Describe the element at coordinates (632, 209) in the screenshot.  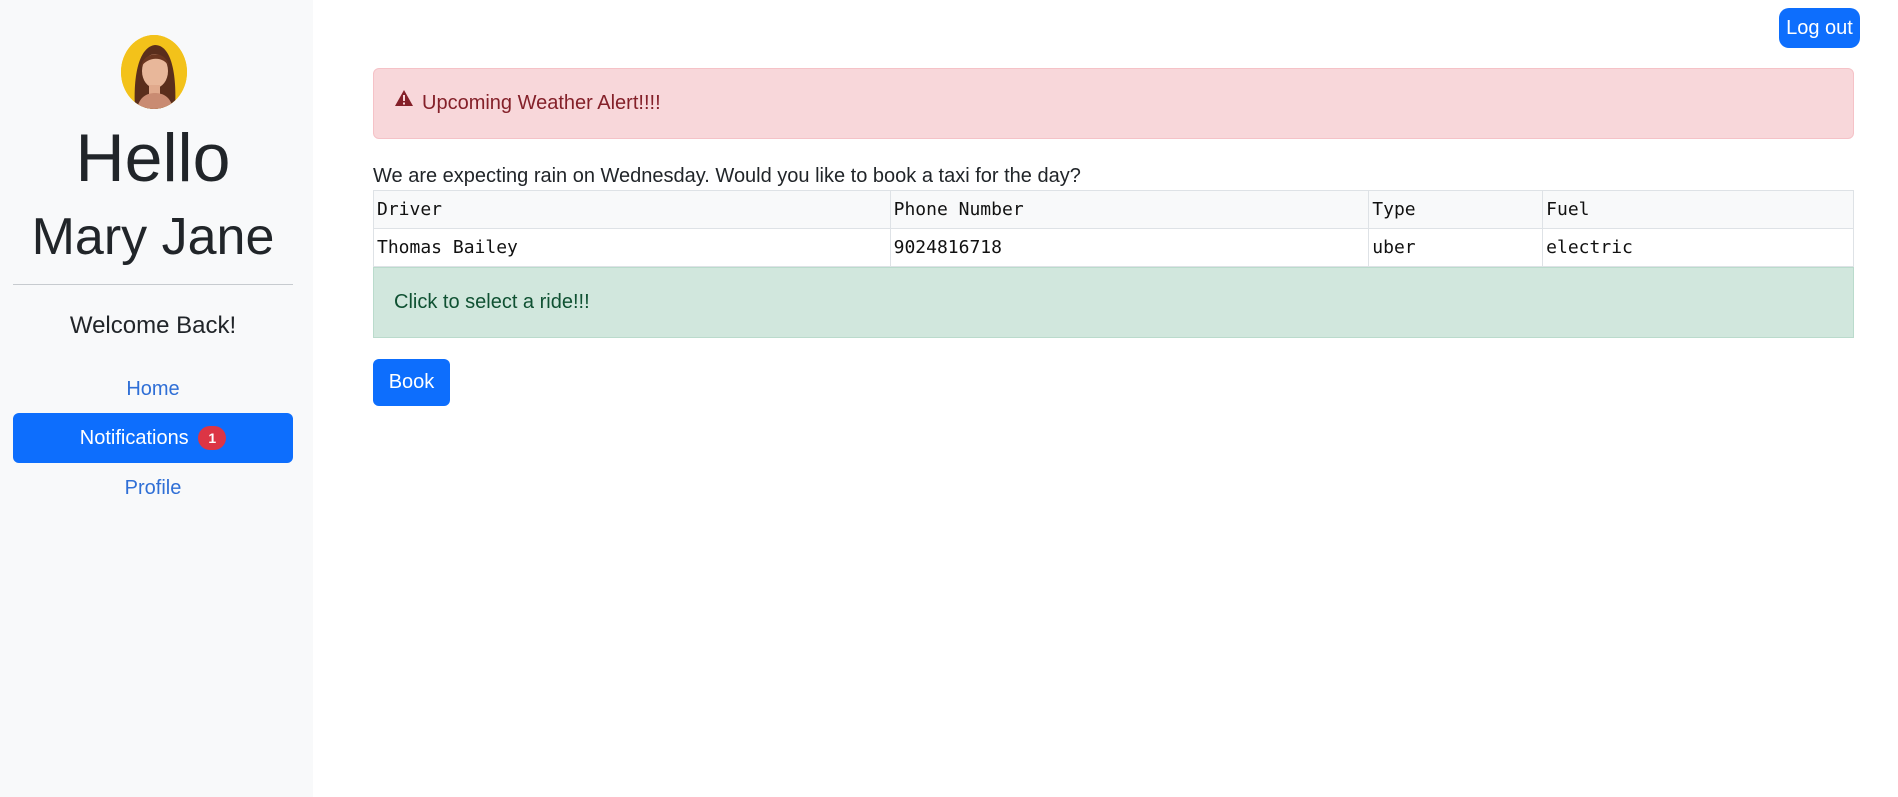
I see `column-header-driver: Driver` at that location.